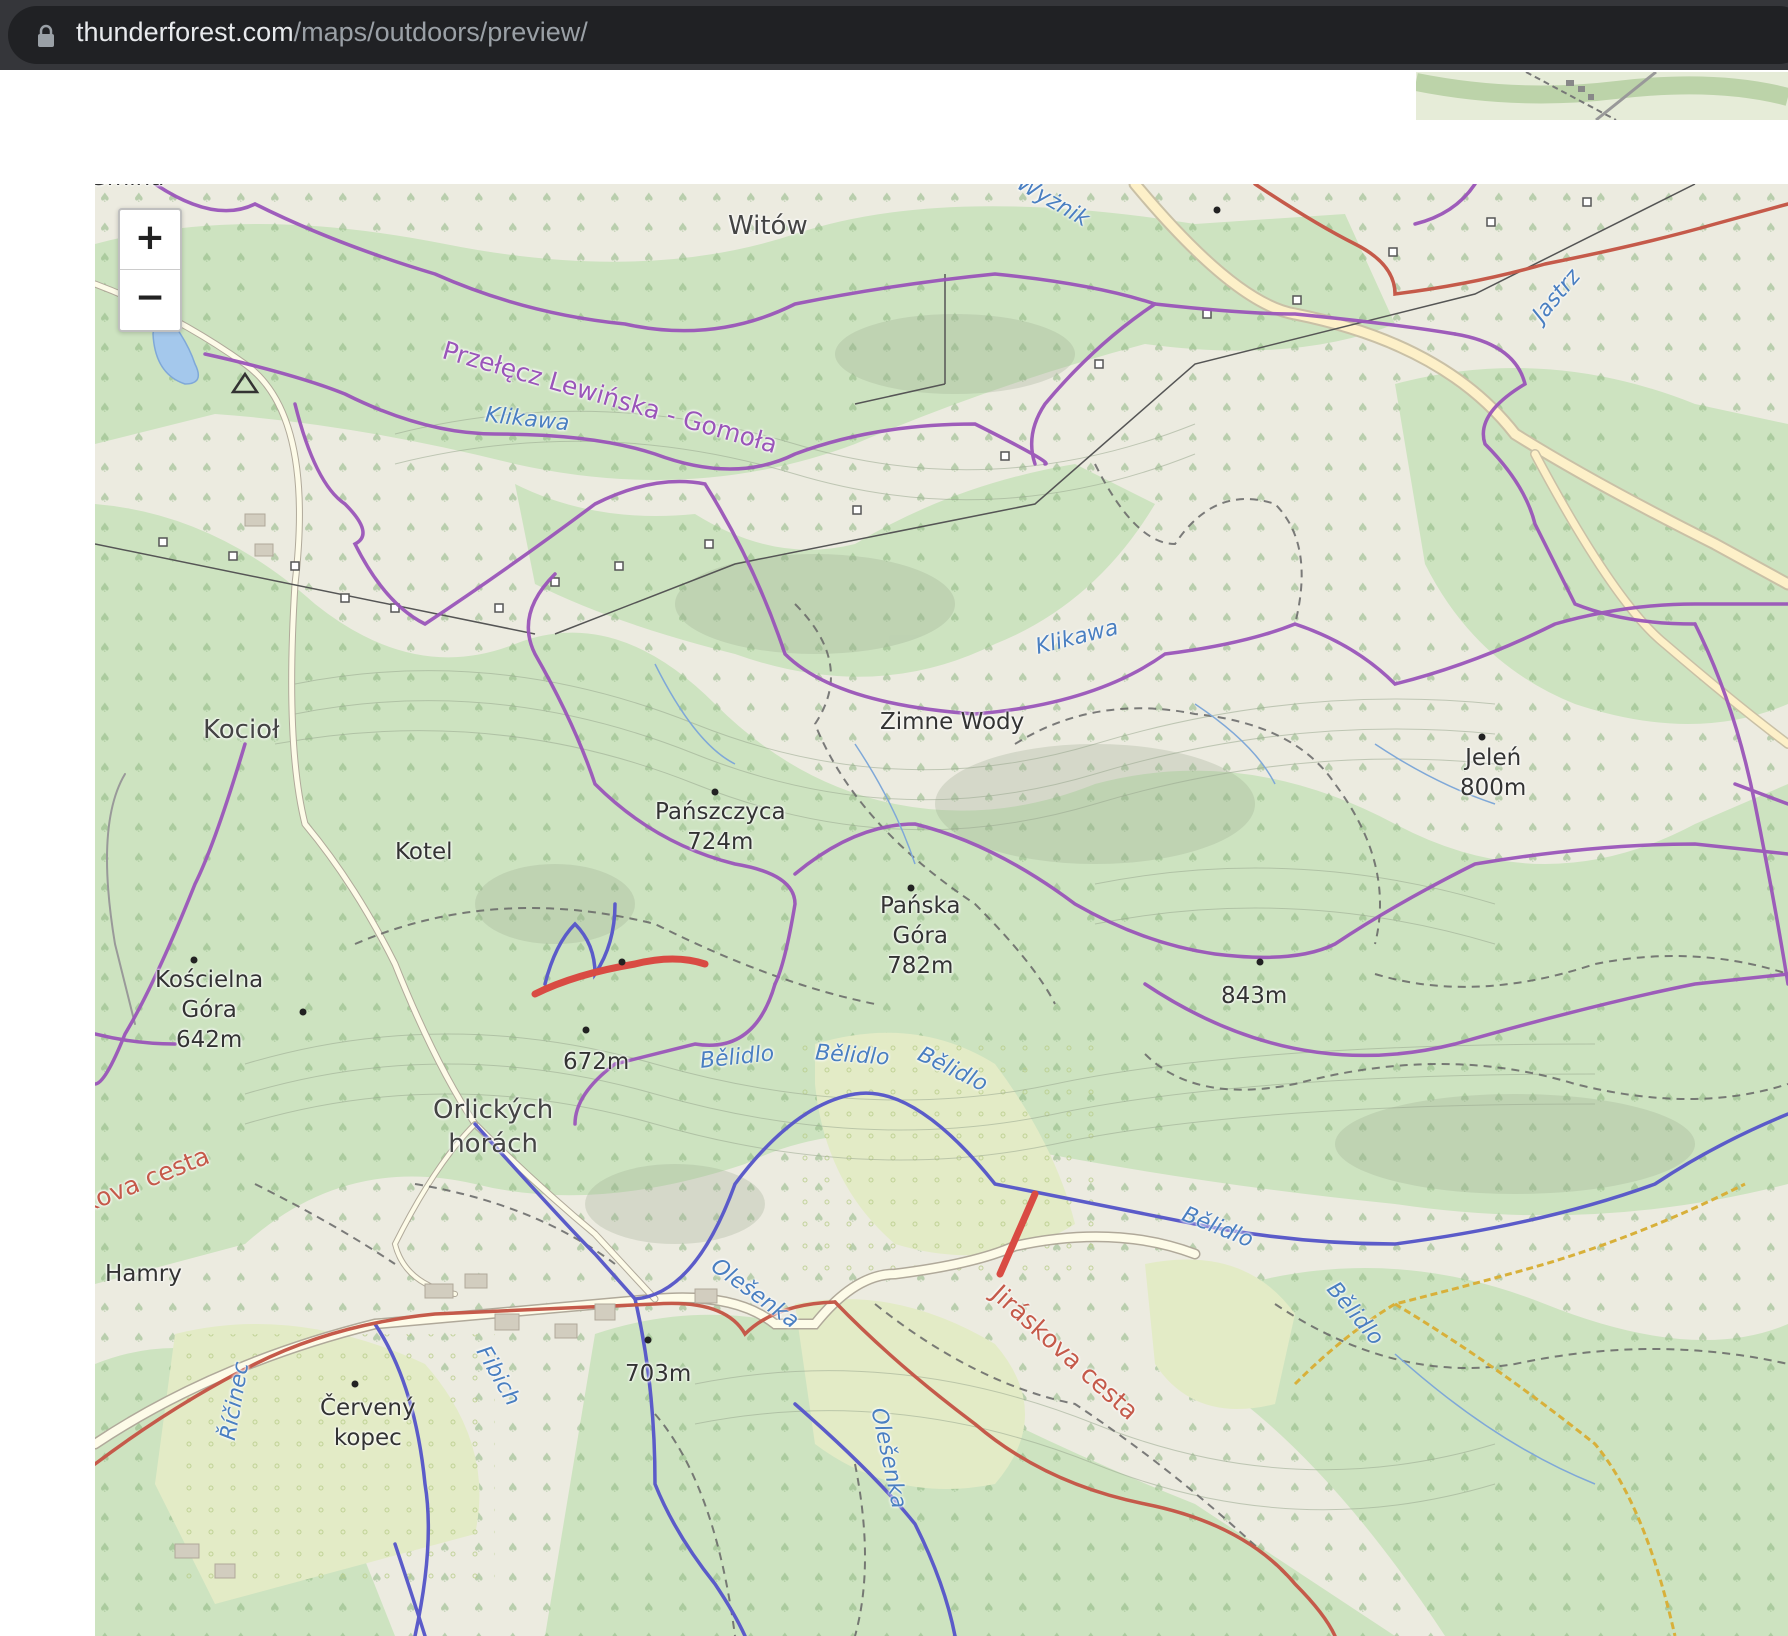  I want to click on place-label-kociol: Kocioł, so click(241, 730).